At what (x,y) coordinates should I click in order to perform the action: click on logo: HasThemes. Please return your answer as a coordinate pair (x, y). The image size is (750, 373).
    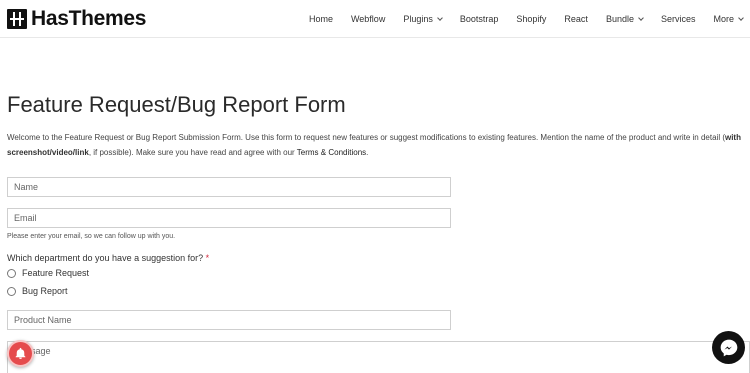
    Looking at the image, I should click on (77, 18).